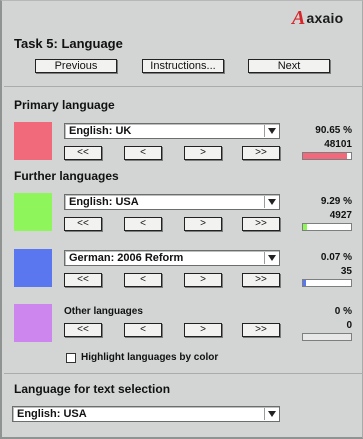  What do you see at coordinates (76, 66) in the screenshot?
I see `previous-button: Previous` at bounding box center [76, 66].